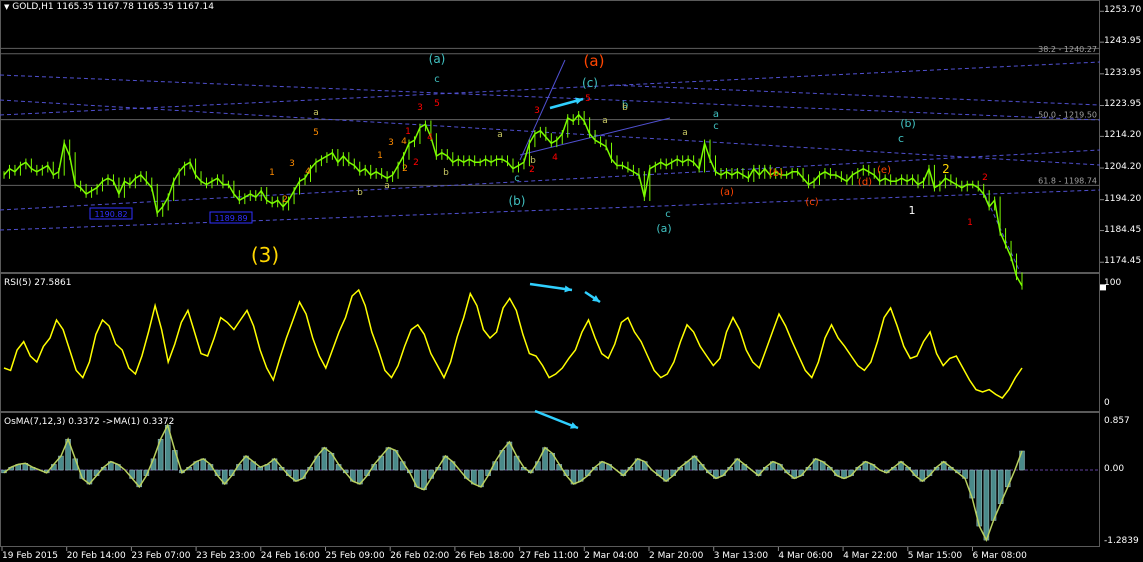 Image resolution: width=1143 pixels, height=562 pixels. I want to click on time-axis-tick: 6 Mar 08:00, so click(999, 556).